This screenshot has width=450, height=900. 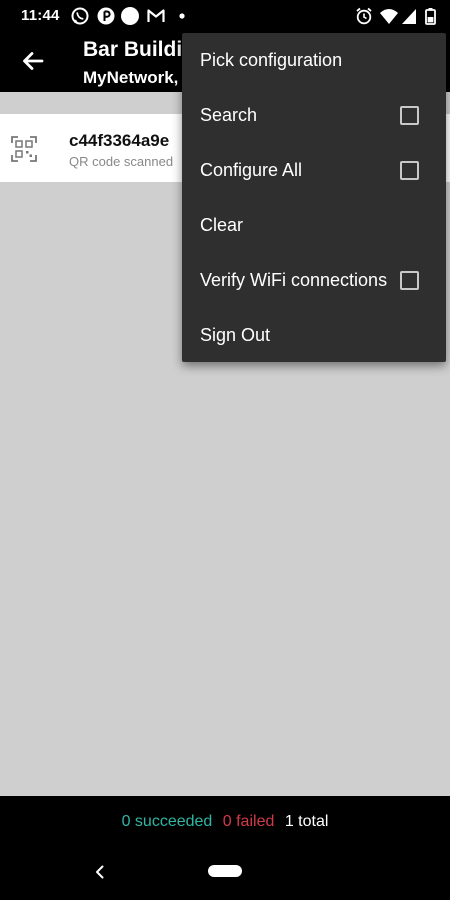 What do you see at coordinates (156, 15) in the screenshot?
I see `gmail-icon` at bounding box center [156, 15].